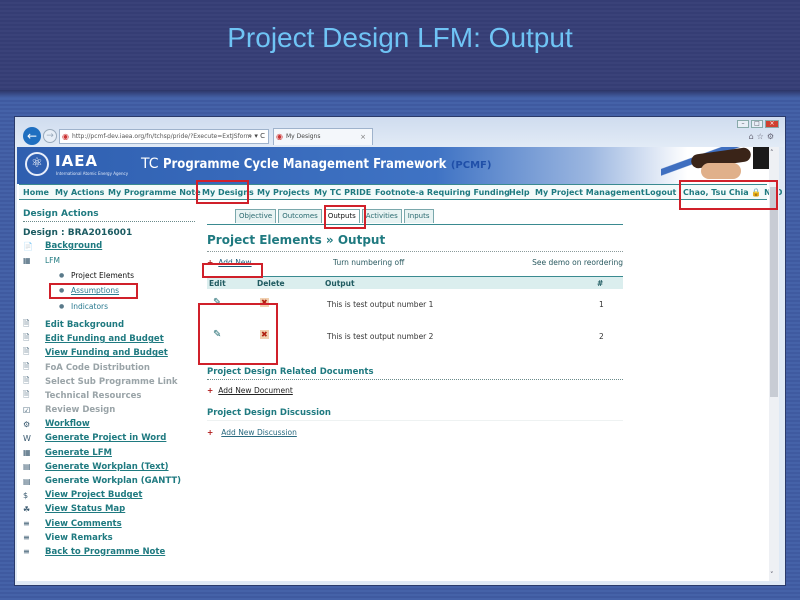  I want to click on add-new-discussion-button: + Add New Discussion, so click(252, 432).